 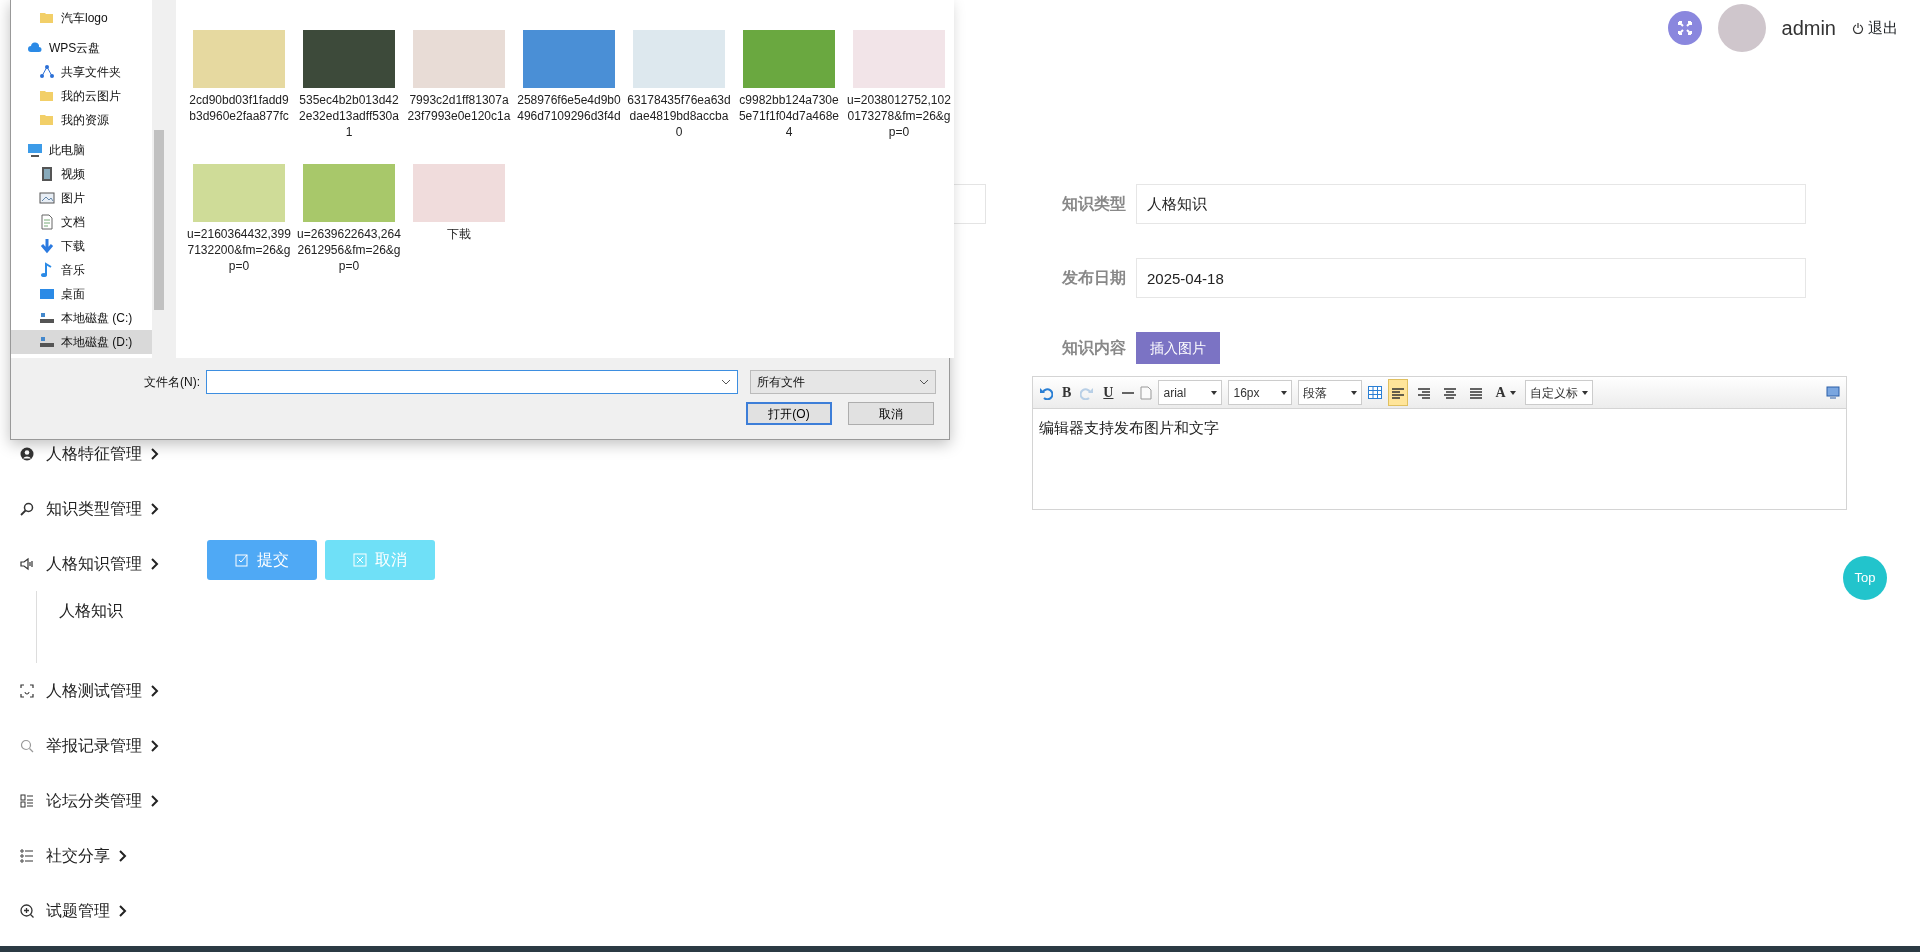 What do you see at coordinates (1094, 204) in the screenshot?
I see `field-label: 知识类型` at bounding box center [1094, 204].